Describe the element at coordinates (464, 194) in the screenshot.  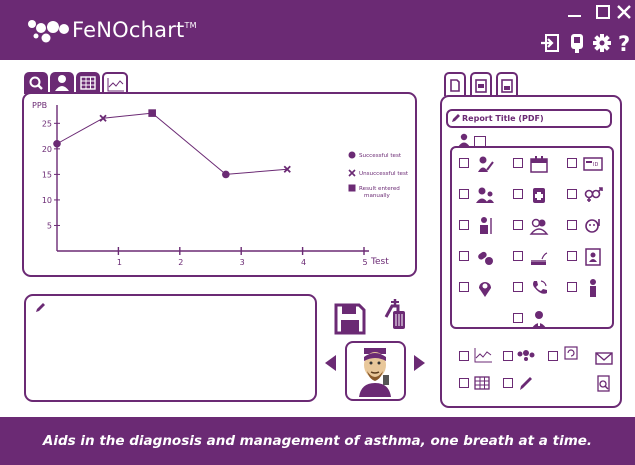
I see `field-checkbox-patients` at that location.